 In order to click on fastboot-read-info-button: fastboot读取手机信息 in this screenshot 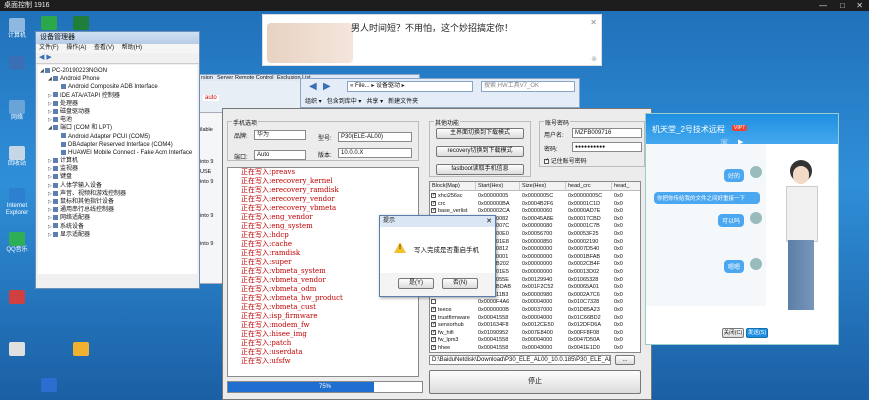, I will do `click(480, 169)`.